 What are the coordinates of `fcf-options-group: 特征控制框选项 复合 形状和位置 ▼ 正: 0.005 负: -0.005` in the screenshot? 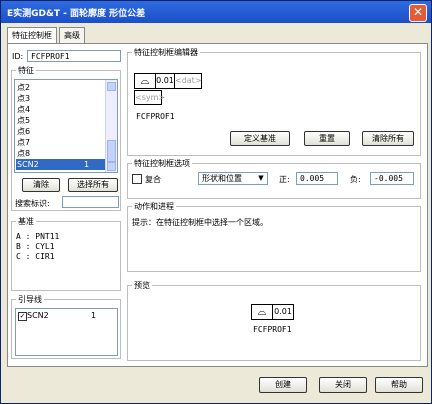 It's located at (274, 178).